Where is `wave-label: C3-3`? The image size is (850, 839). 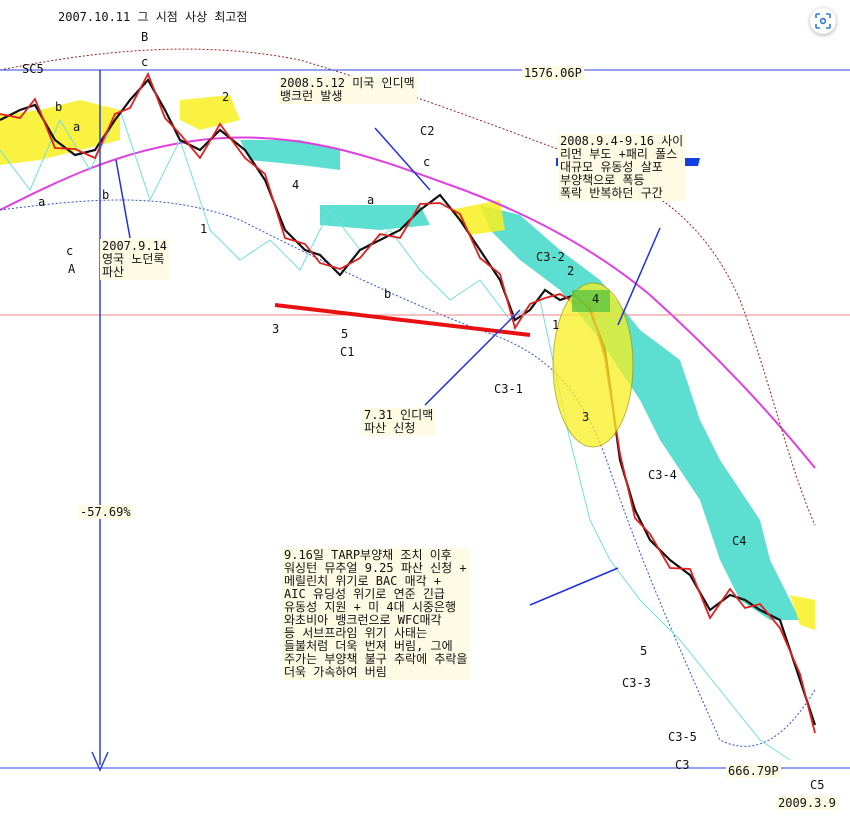
wave-label: C3-3 is located at coordinates (636, 683).